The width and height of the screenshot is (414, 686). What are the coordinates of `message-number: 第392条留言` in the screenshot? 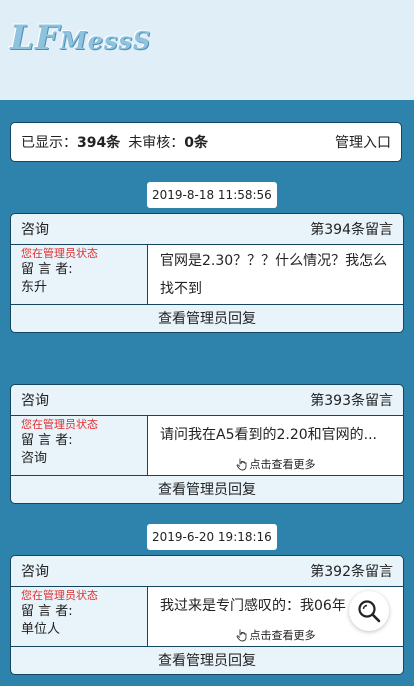 It's located at (351, 572).